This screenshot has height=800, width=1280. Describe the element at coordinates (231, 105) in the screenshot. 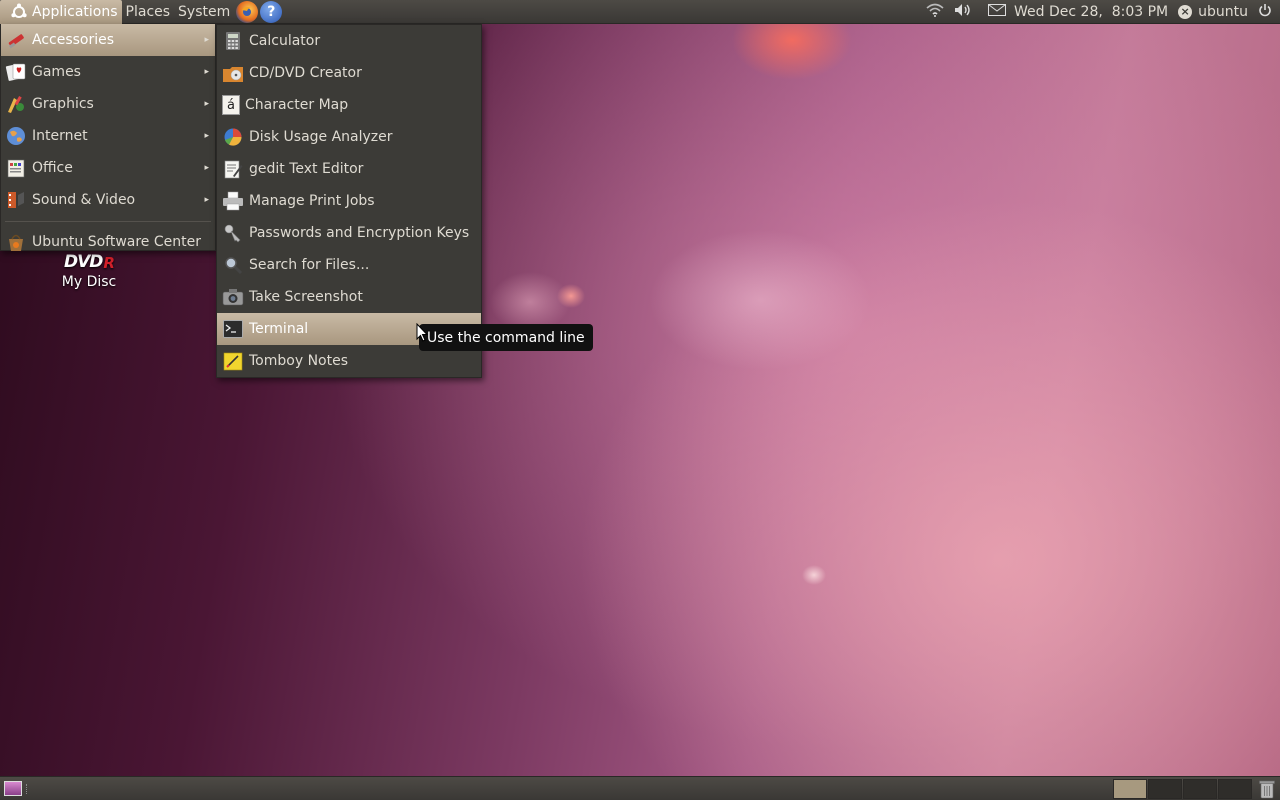

I see `character-map-icon: á` at that location.